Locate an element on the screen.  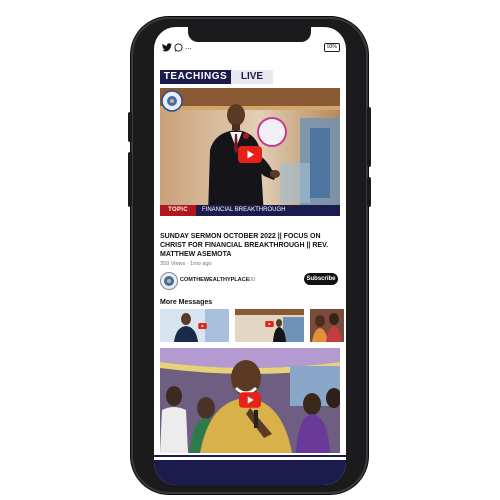
topic-label: TOPIC is located at coordinates (178, 210).